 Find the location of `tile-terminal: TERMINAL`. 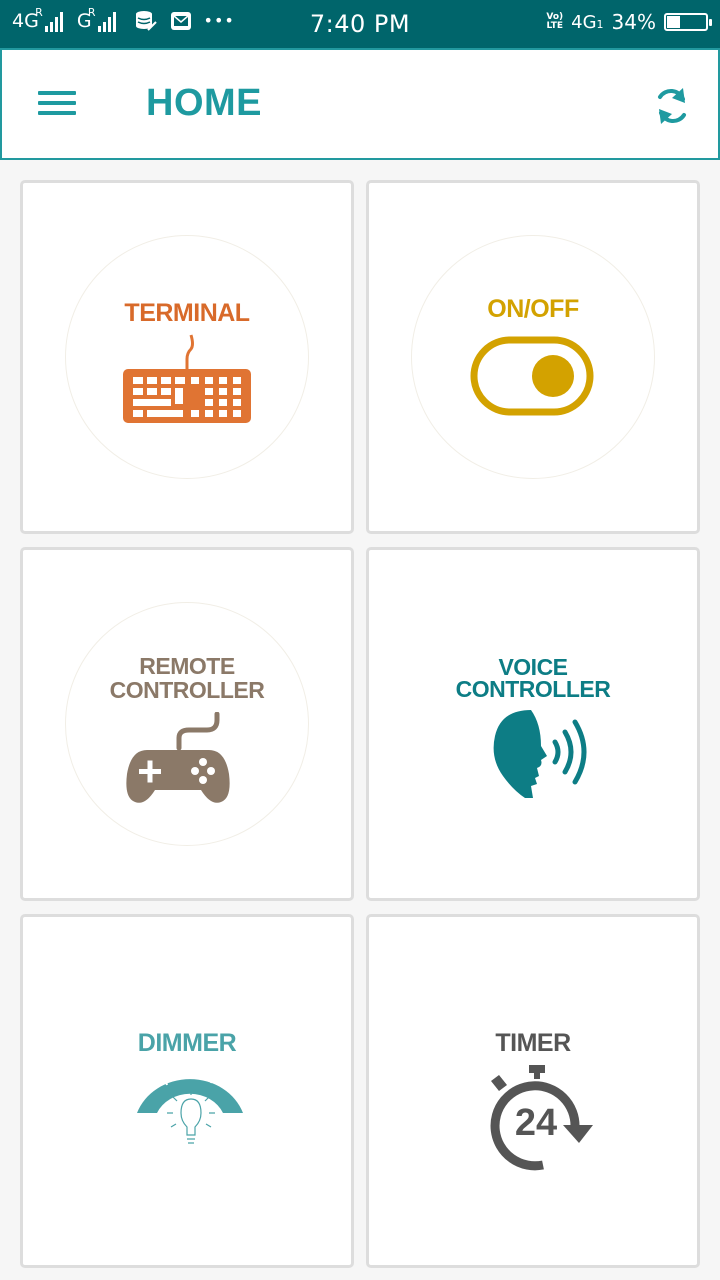

tile-terminal: TERMINAL is located at coordinates (187, 357).